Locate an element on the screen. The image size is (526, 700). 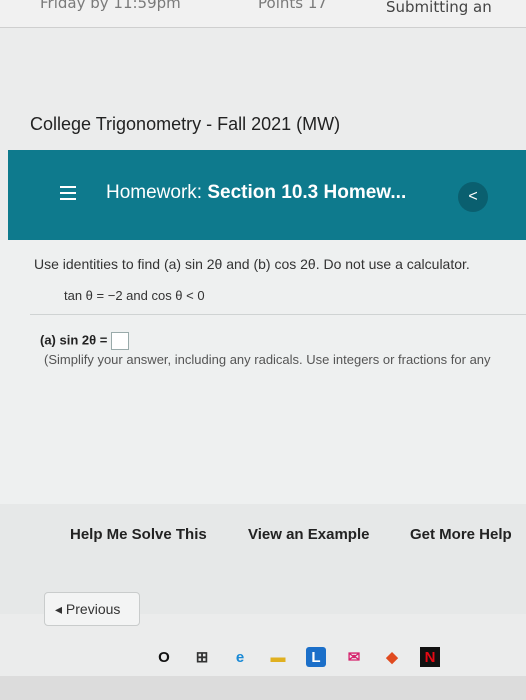
netflix-icon: N is located at coordinates (430, 657).